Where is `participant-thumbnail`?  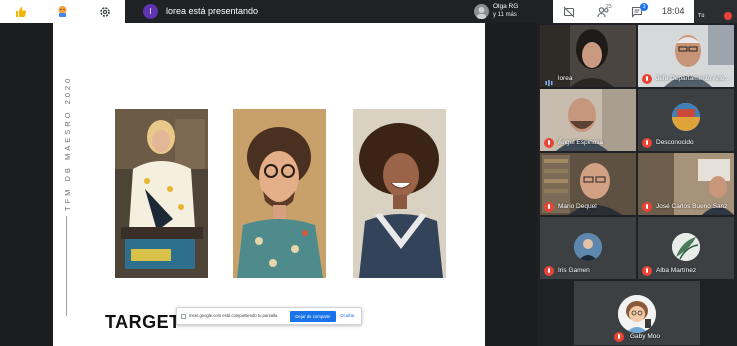 participant-thumbnail is located at coordinates (481, 11).